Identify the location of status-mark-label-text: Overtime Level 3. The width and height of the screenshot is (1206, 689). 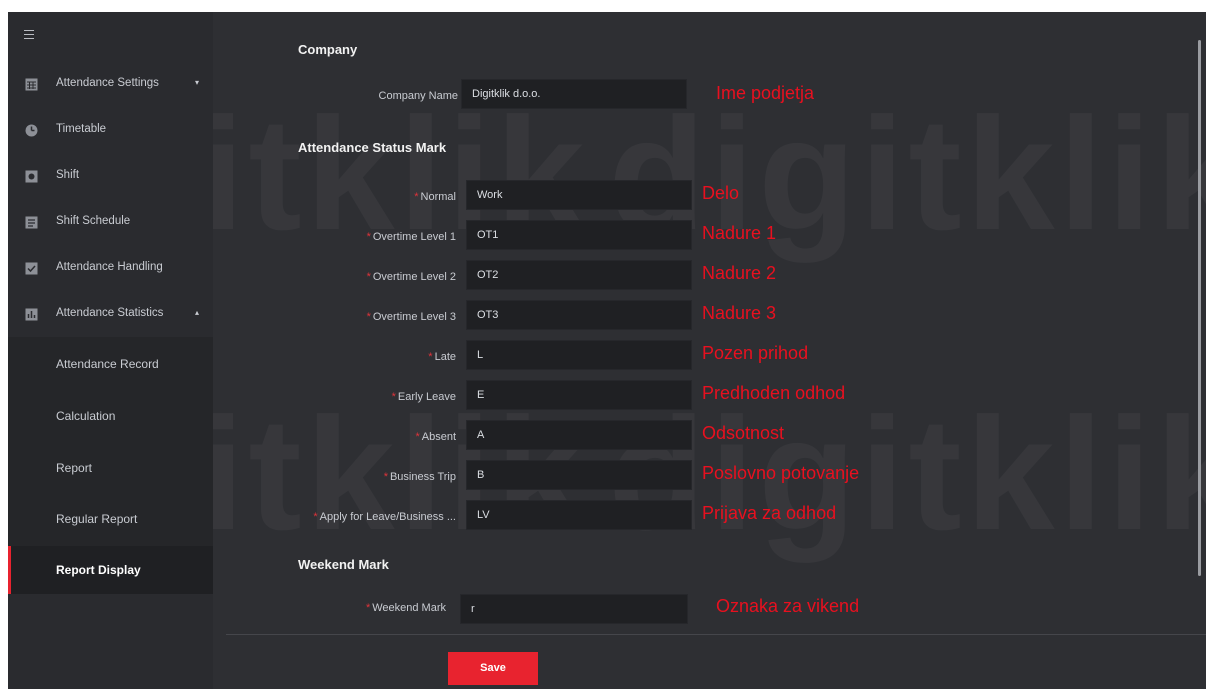
(414, 317).